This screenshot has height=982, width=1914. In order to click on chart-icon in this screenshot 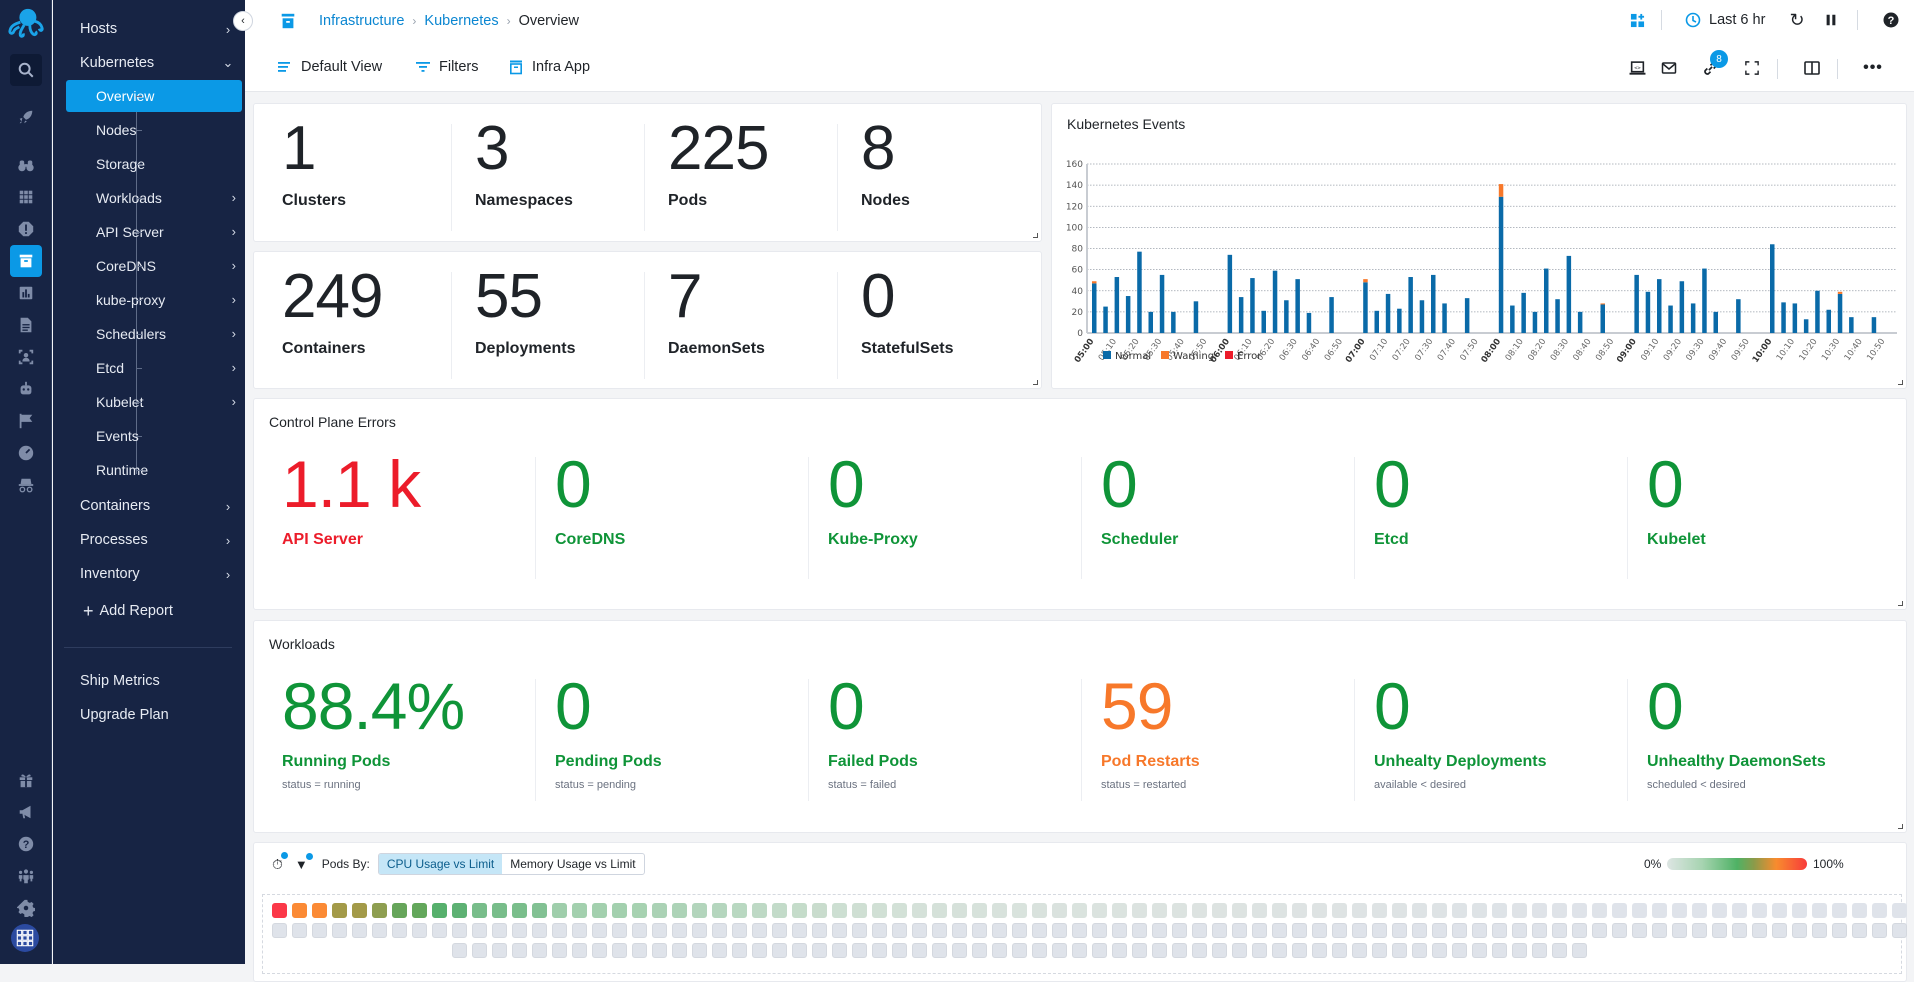, I will do `click(26, 293)`.